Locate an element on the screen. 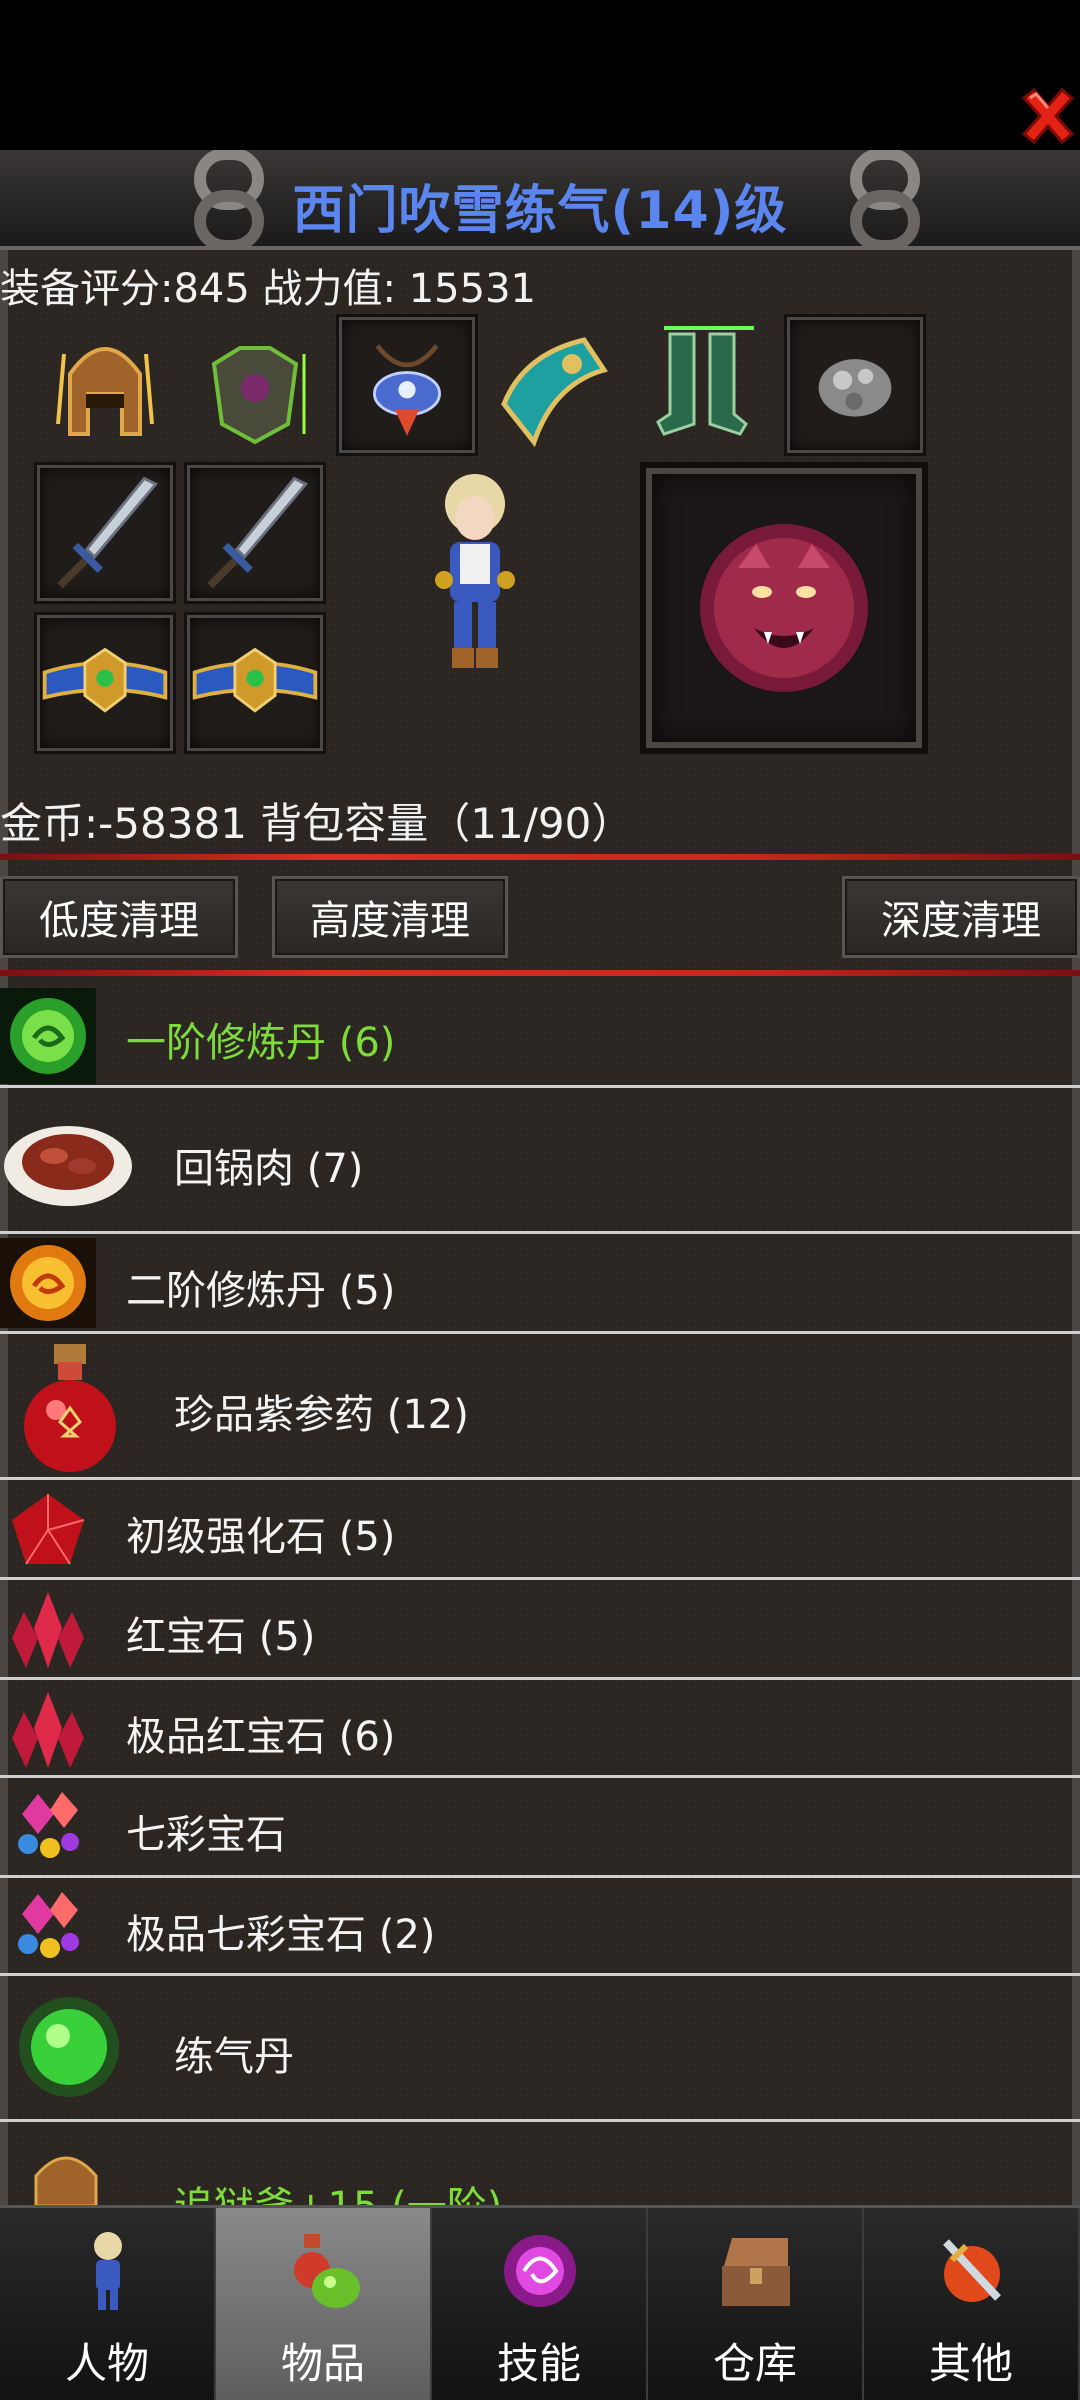  close-icon is located at coordinates (1048, 116).